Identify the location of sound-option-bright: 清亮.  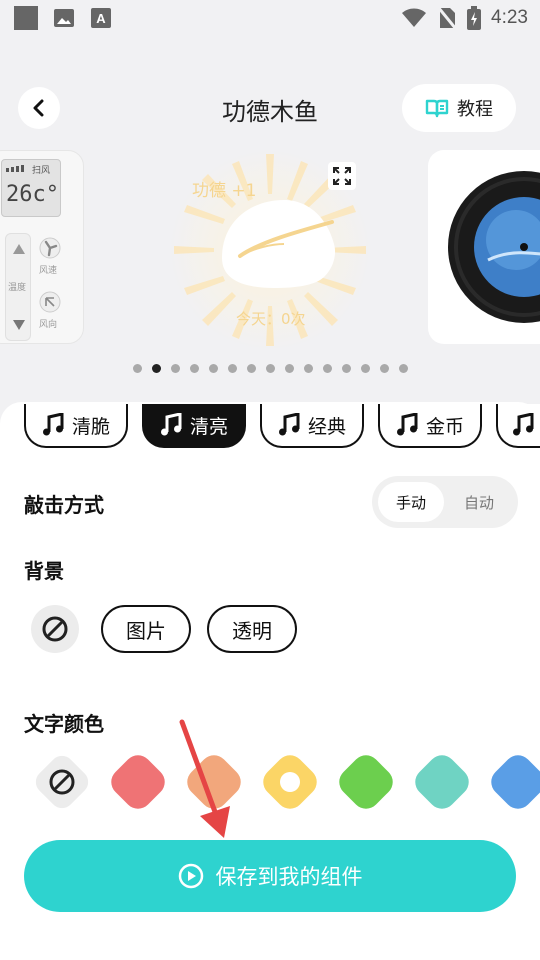
(194, 426).